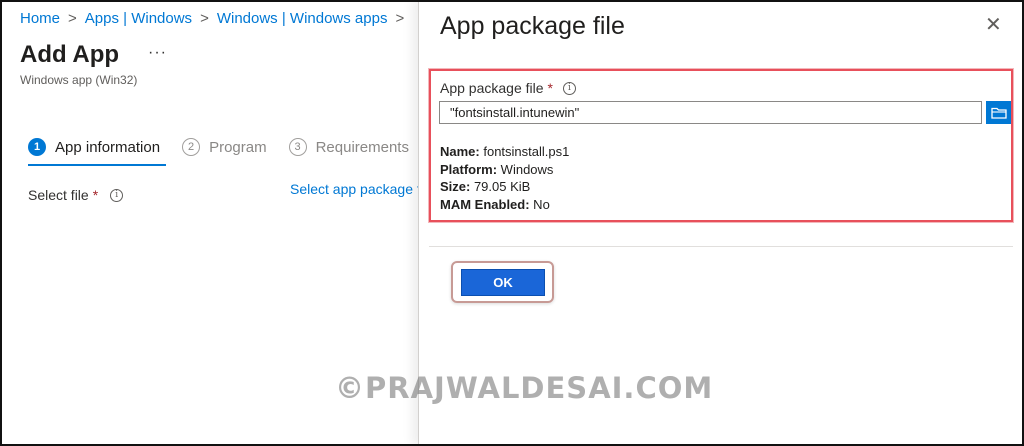 This screenshot has width=1024, height=446. Describe the element at coordinates (355, 189) in the screenshot. I see `select-app-package-link: Select app package fi` at that location.